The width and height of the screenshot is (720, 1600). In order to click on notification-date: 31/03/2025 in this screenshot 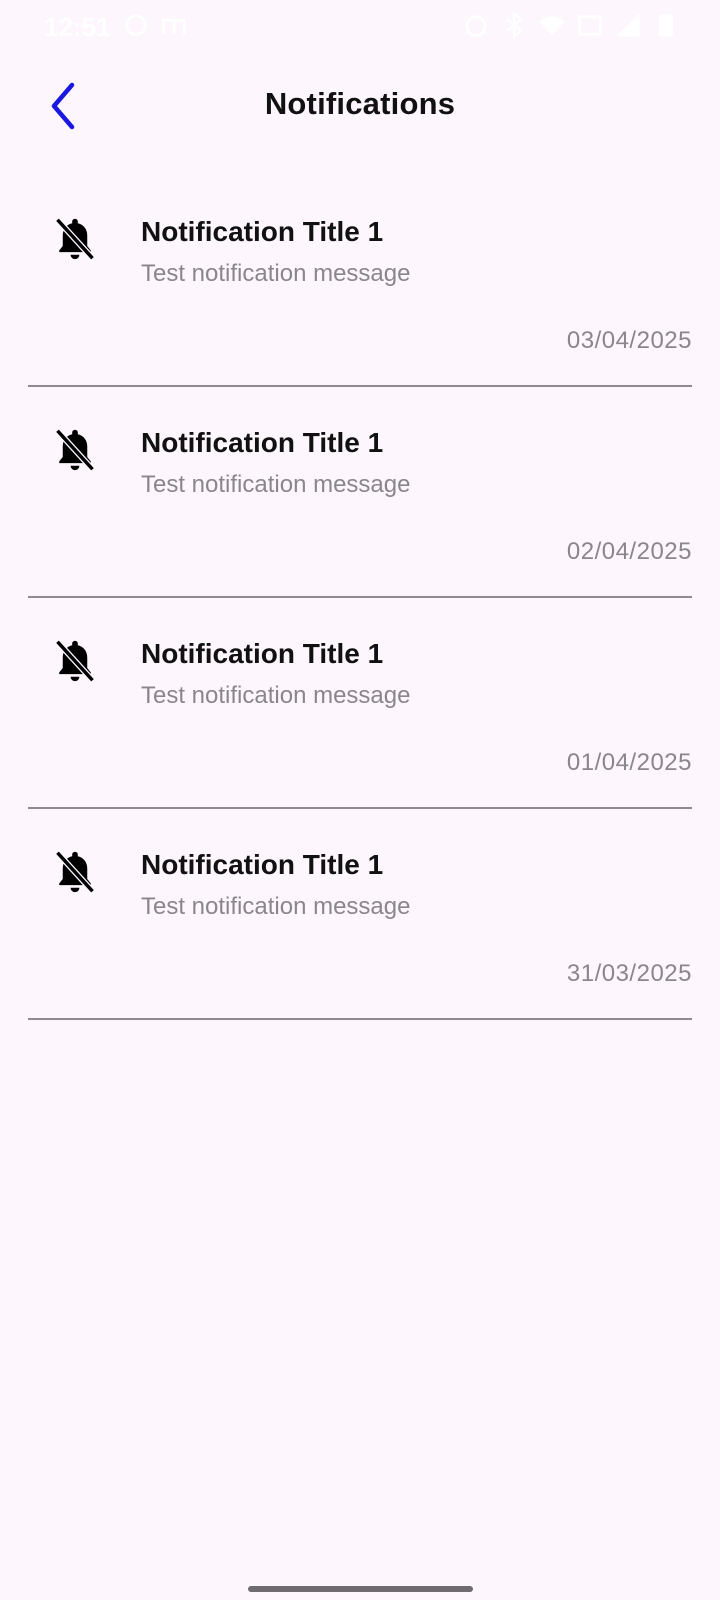, I will do `click(629, 973)`.